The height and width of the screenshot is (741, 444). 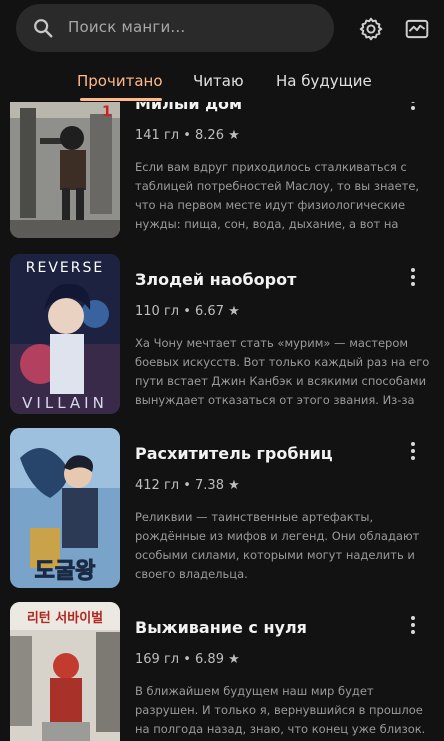 What do you see at coordinates (417, 29) in the screenshot?
I see `trending-chart-icon` at bounding box center [417, 29].